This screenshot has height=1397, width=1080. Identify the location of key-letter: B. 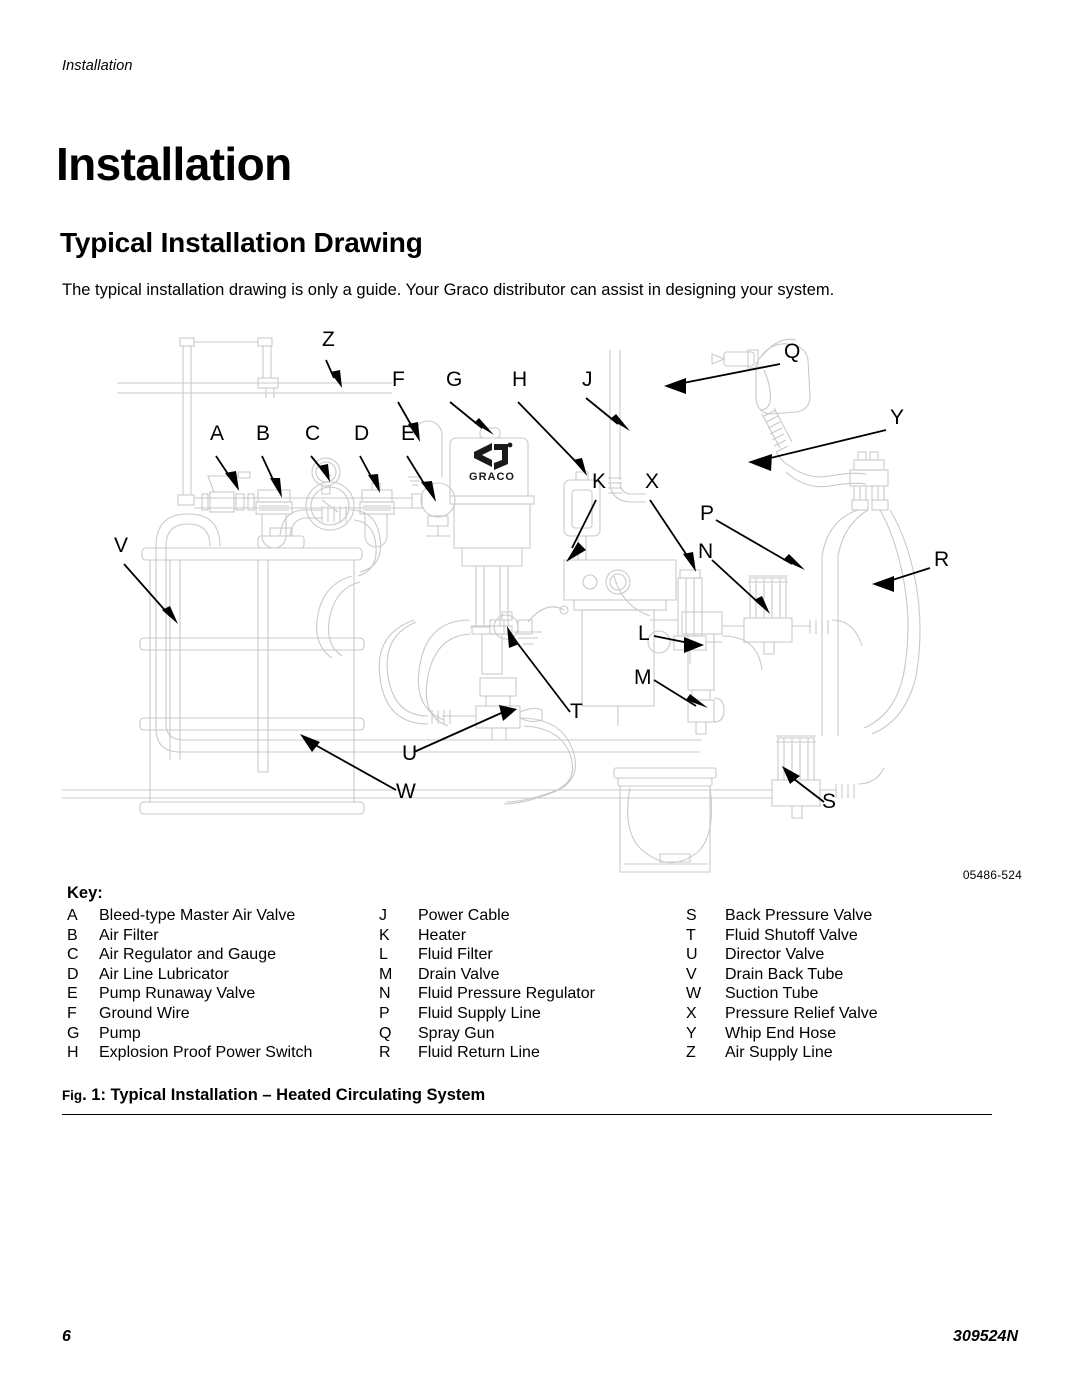
(72, 935).